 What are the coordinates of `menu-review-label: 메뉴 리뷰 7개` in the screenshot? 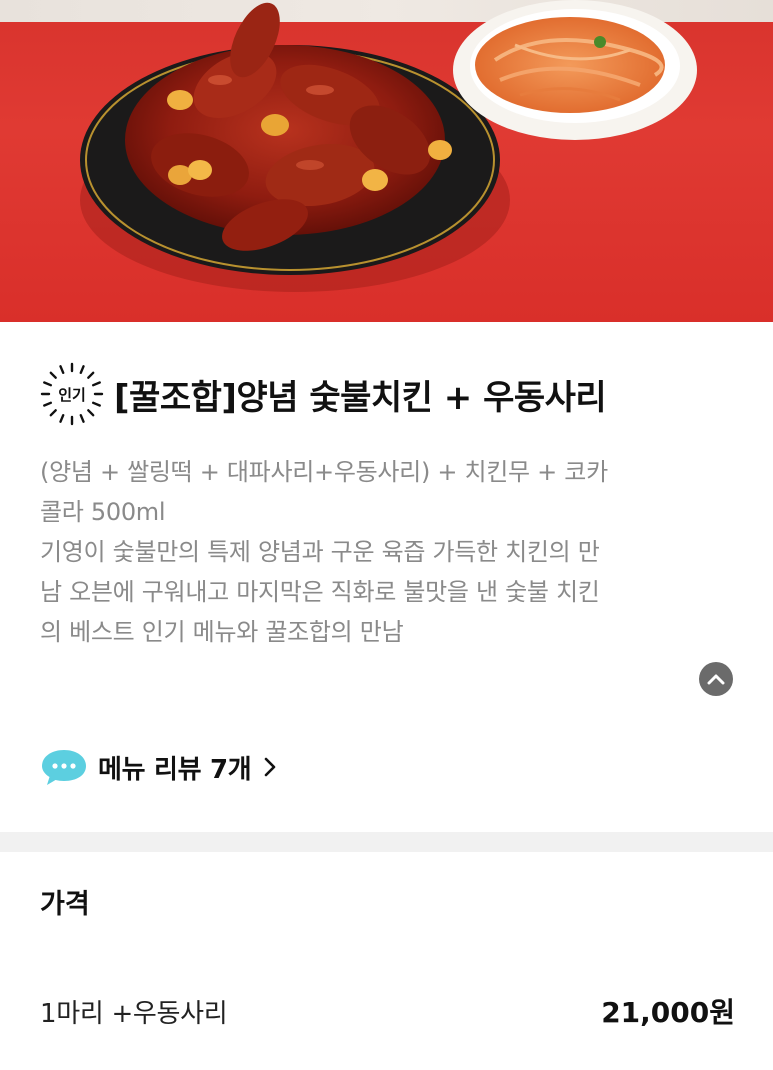 It's located at (175, 769).